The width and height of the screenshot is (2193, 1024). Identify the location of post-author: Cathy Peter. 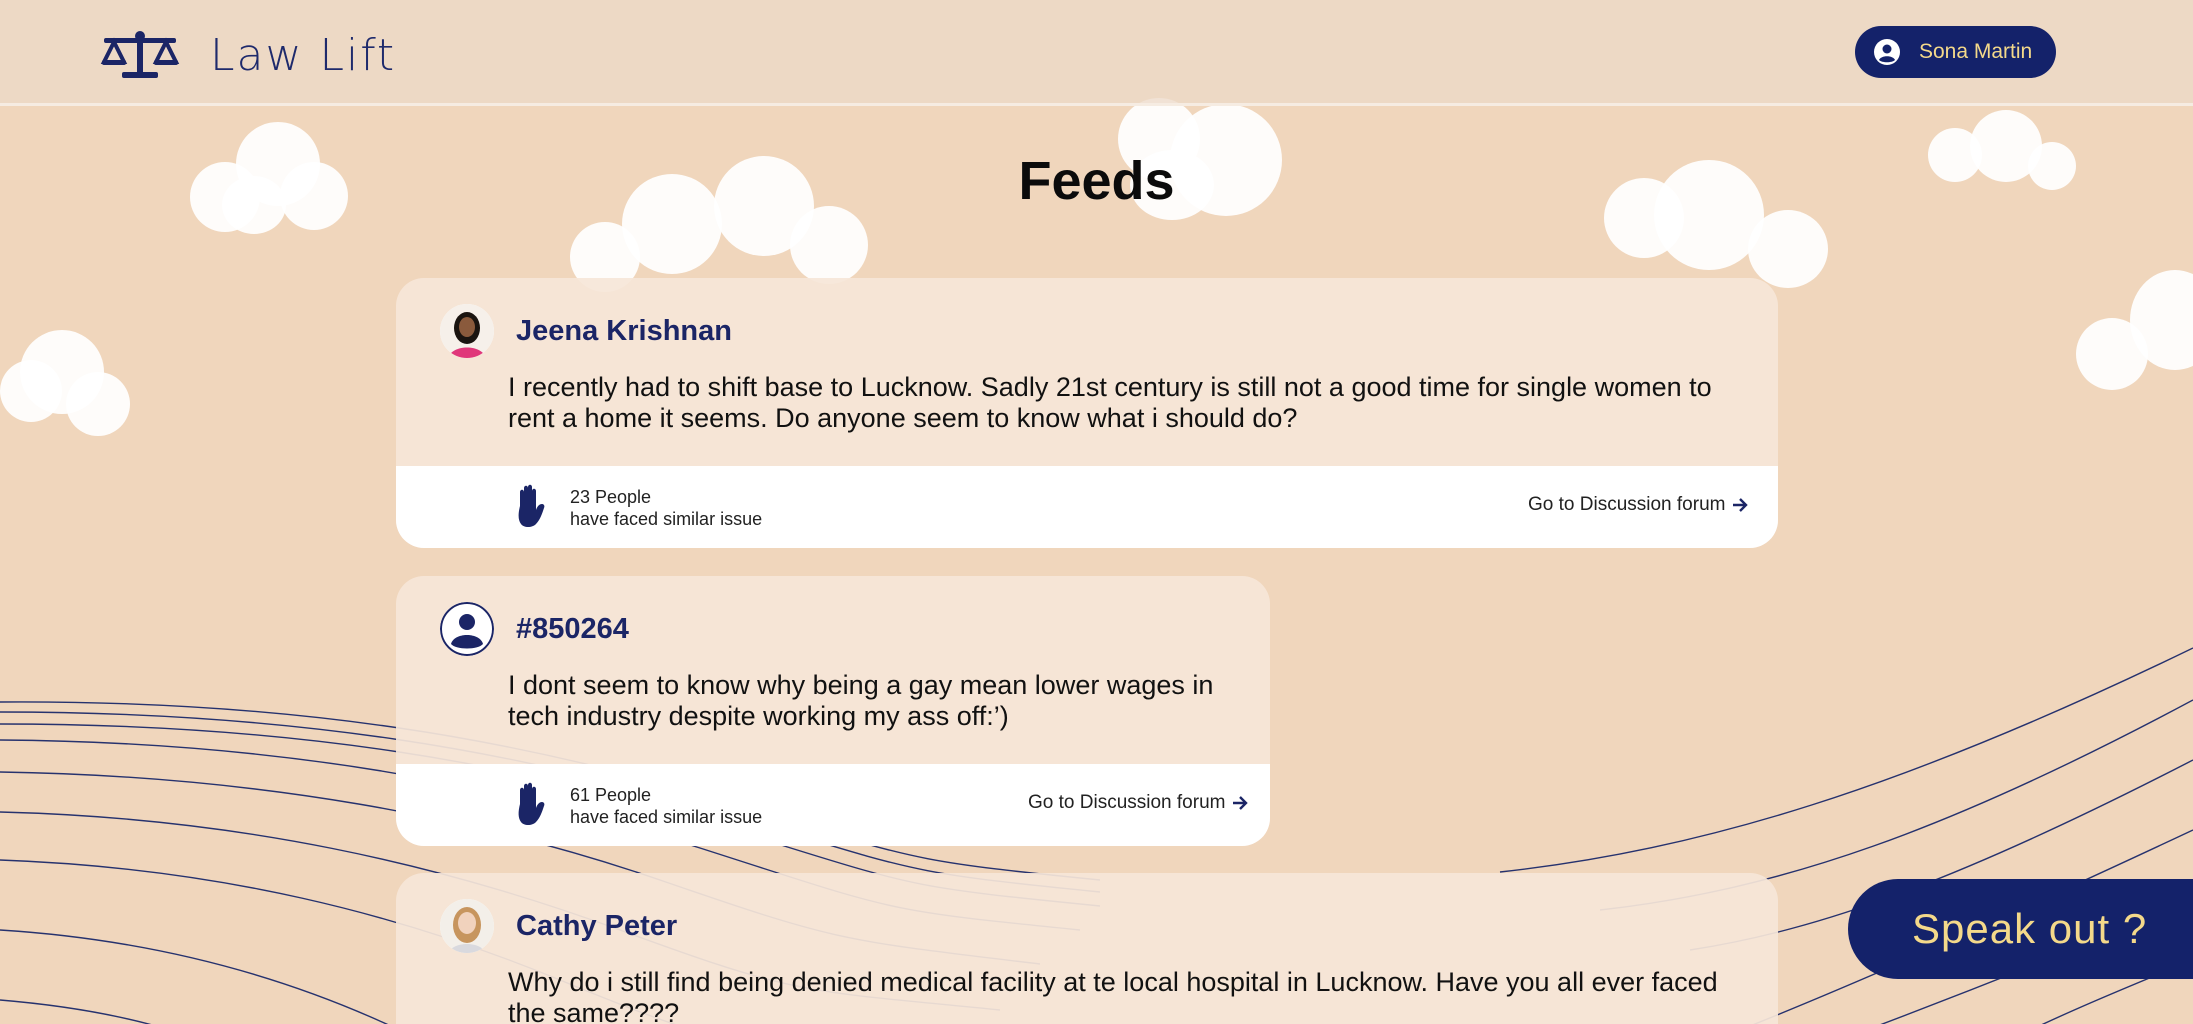
(596, 926).